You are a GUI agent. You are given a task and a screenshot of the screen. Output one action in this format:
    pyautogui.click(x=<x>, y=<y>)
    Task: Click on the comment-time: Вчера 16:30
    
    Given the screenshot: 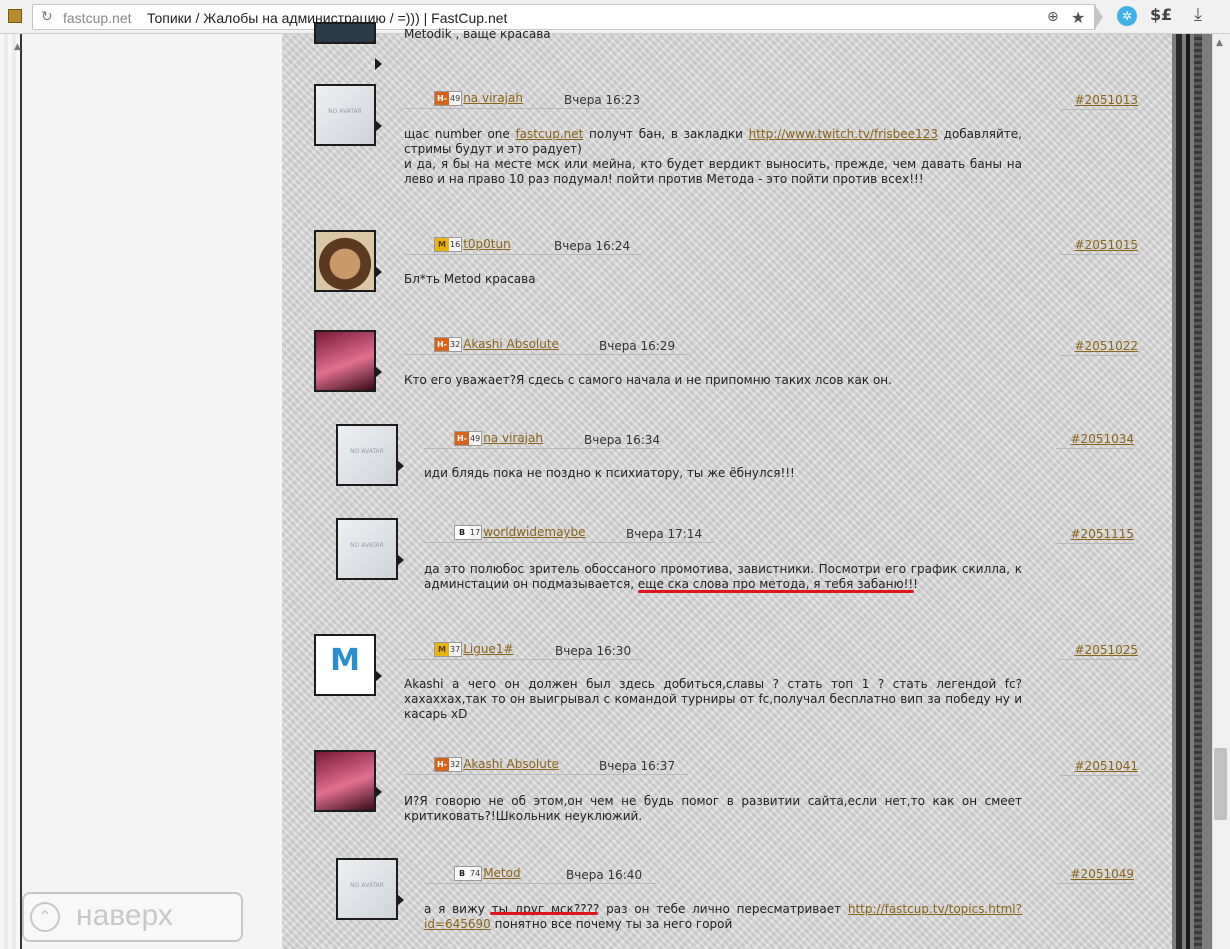 What is the action you would take?
    pyautogui.click(x=593, y=651)
    